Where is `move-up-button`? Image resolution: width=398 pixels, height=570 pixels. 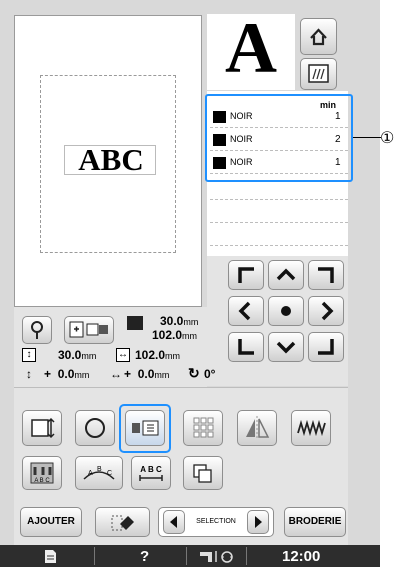
move-up-button is located at coordinates (286, 275).